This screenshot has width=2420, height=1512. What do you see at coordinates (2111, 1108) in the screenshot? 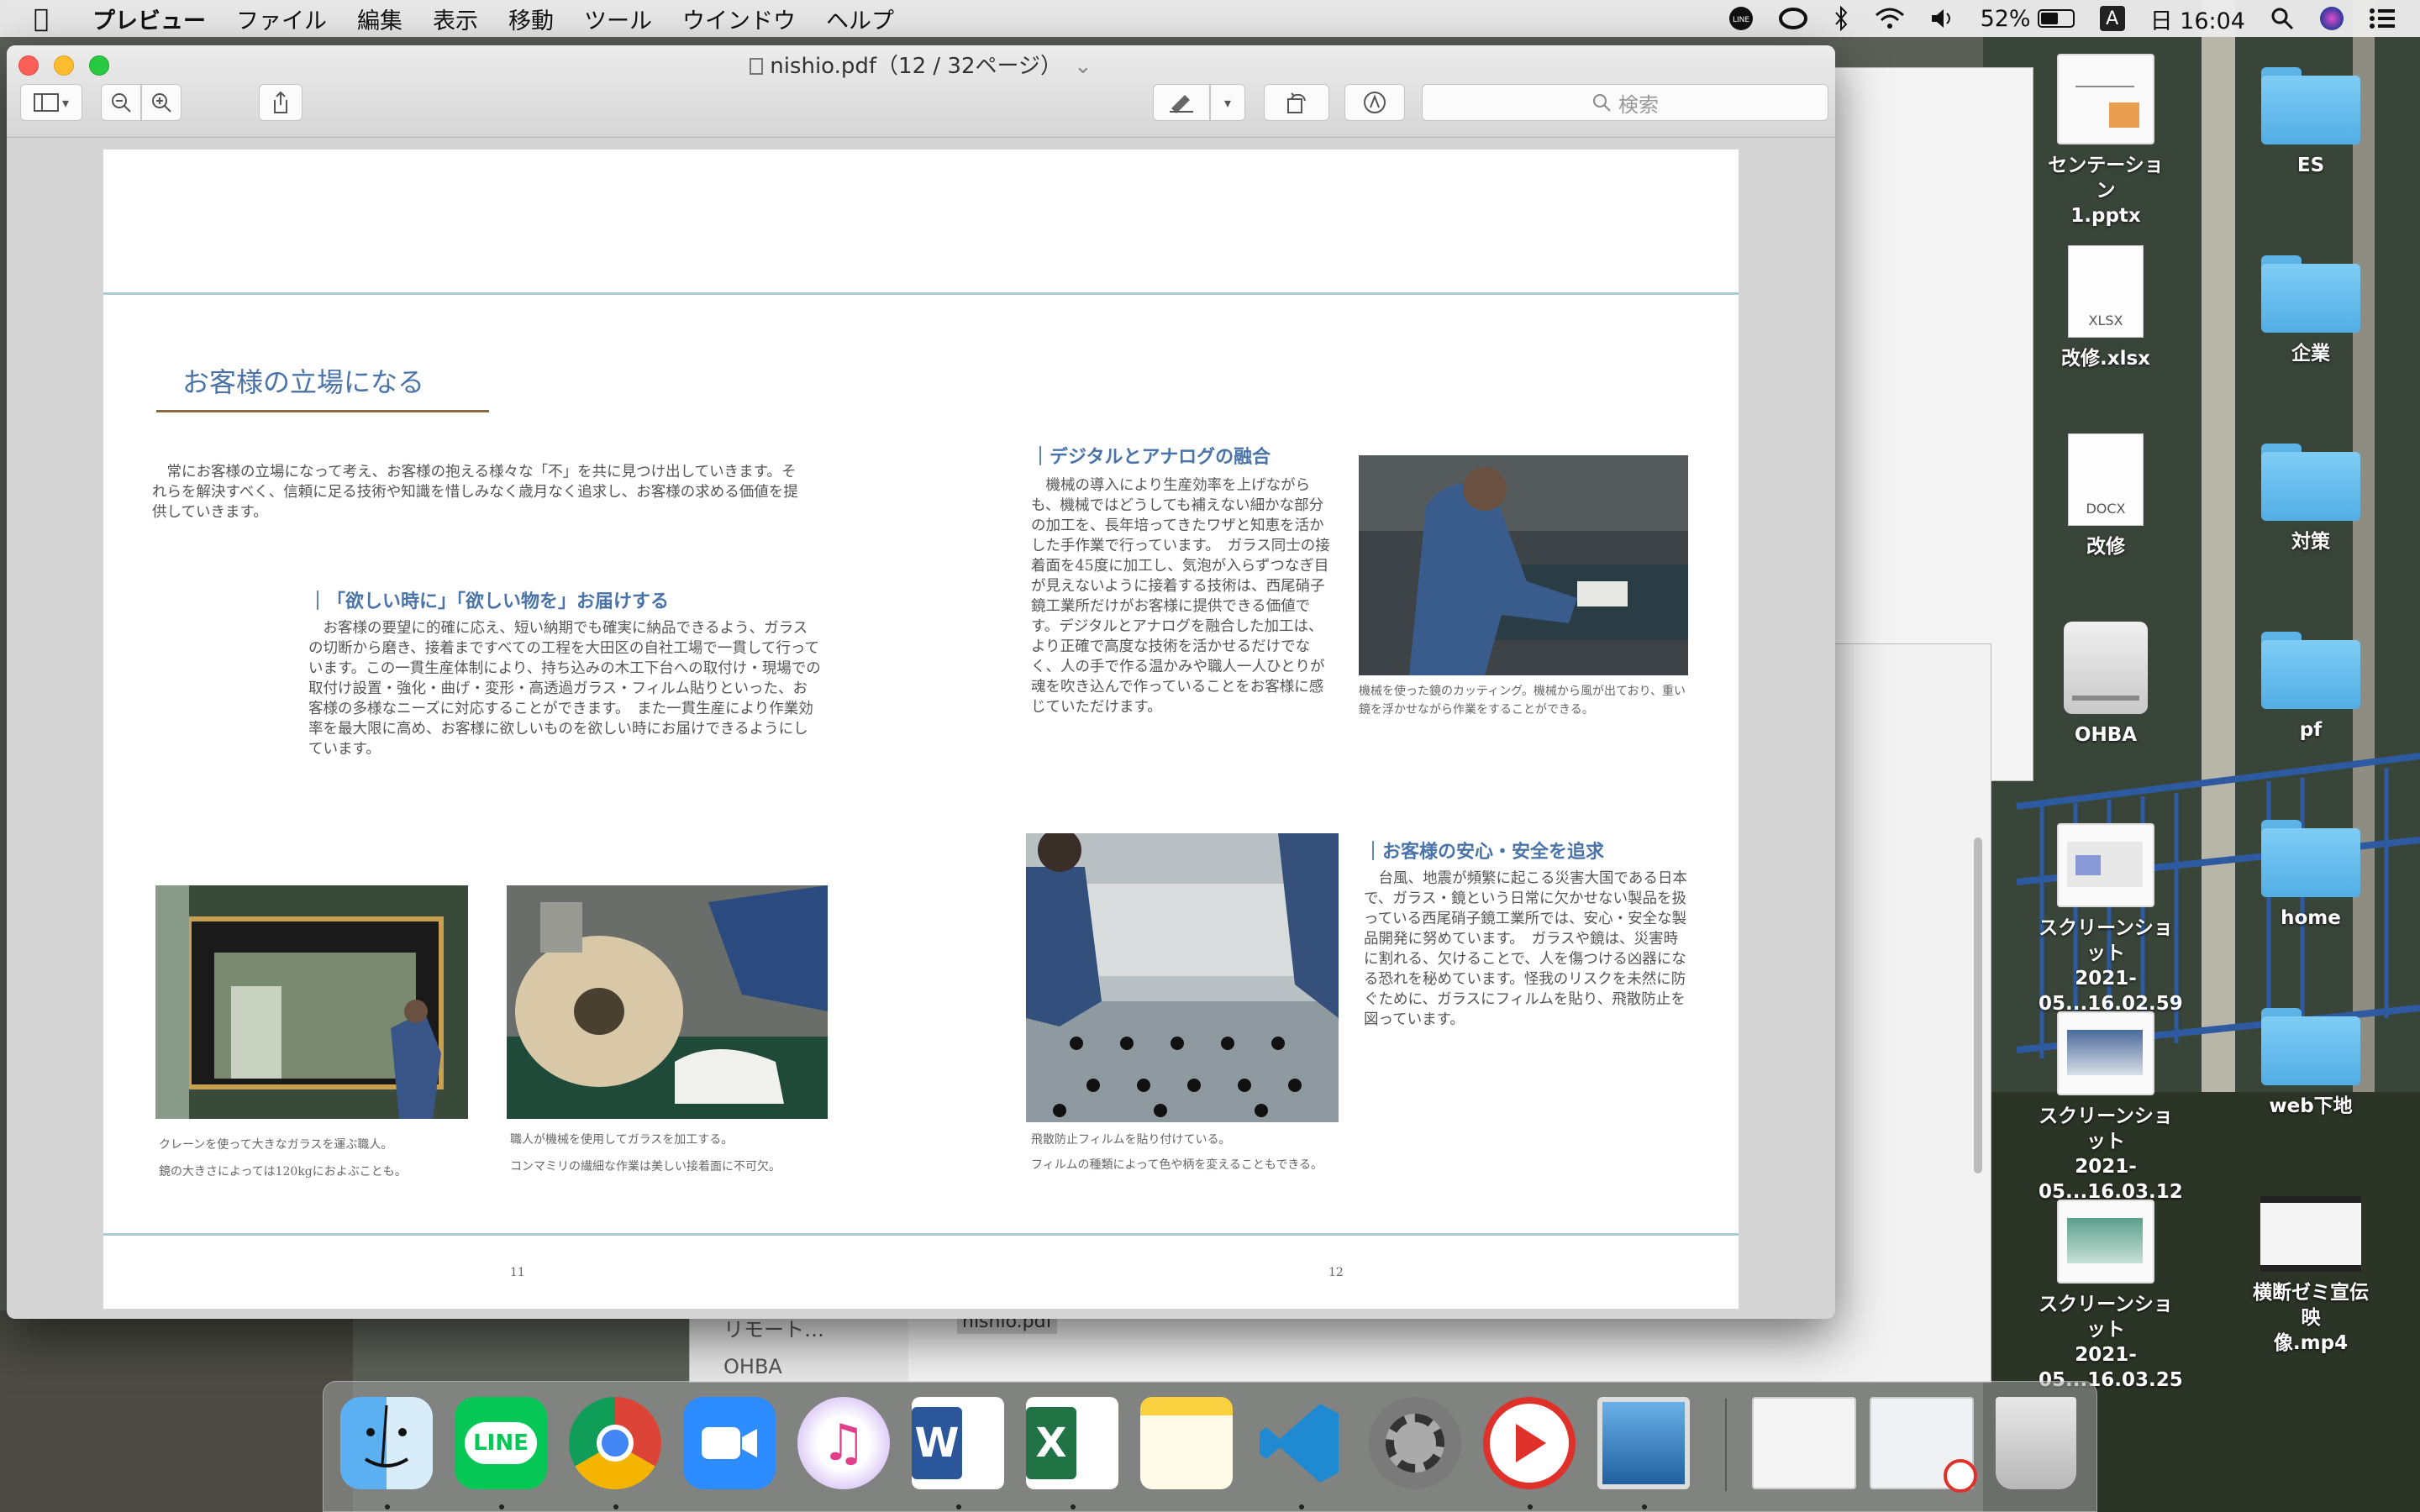
I see `desktop-icon-screenshot-2: スクリーンショット 2021-05...16.03.12` at bounding box center [2111, 1108].